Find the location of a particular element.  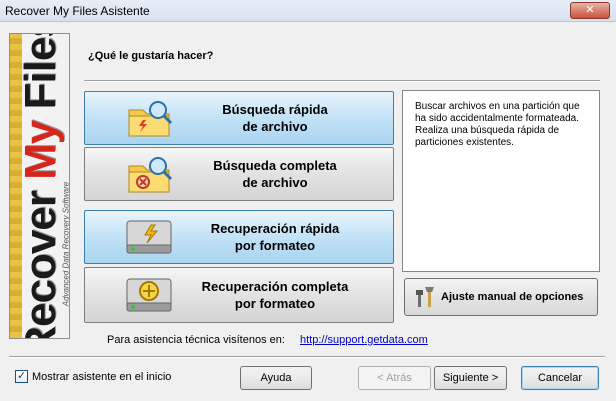

cancel-button: Cancelar is located at coordinates (560, 378).